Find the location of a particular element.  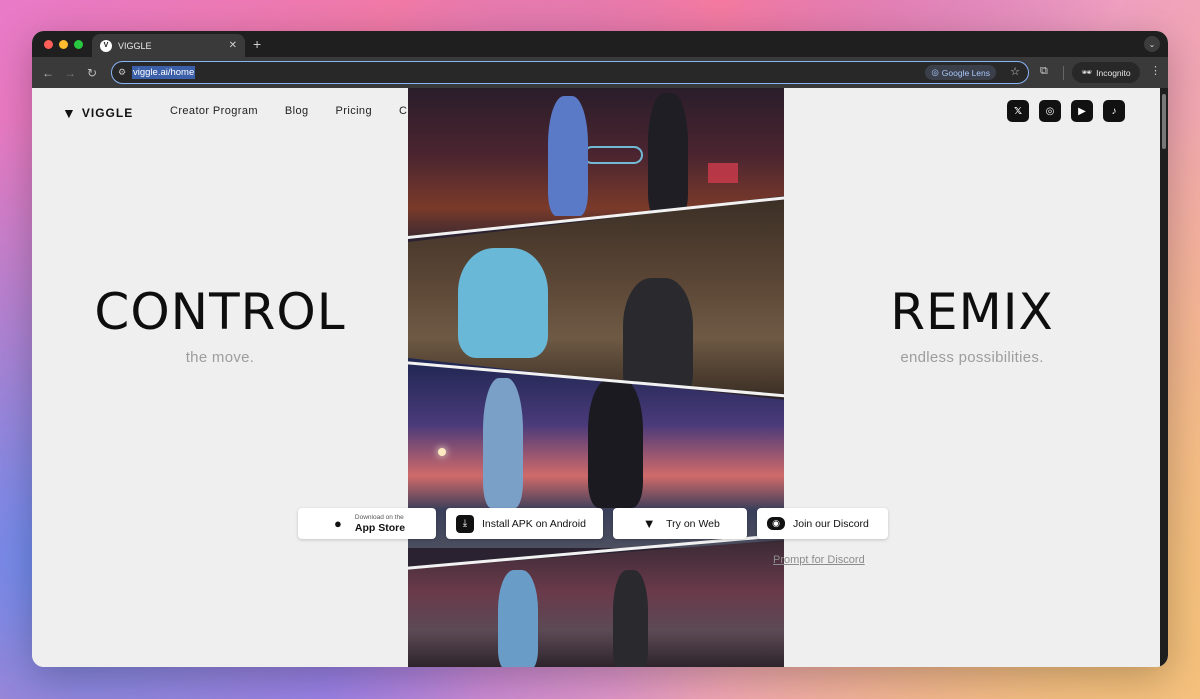

hero-left: CONTROL the move. is located at coordinates (220, 324).